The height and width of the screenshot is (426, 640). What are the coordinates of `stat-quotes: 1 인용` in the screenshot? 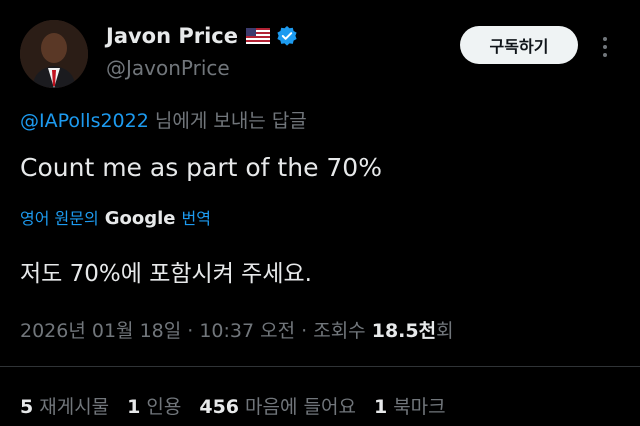 It's located at (154, 405).